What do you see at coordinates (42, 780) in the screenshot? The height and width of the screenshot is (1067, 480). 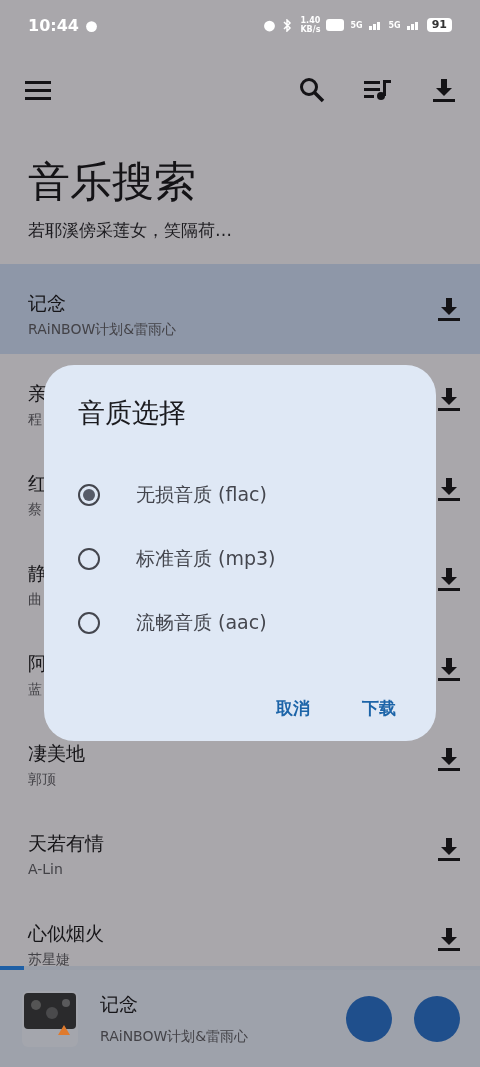 I see `song-artist: 郭顶` at bounding box center [42, 780].